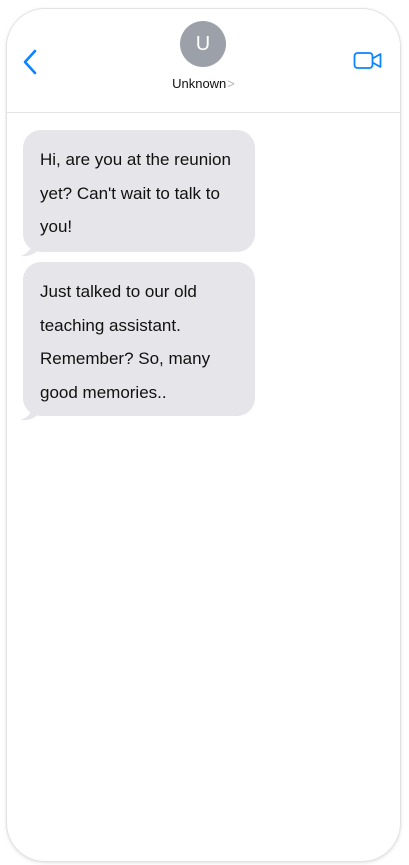 This screenshot has height=865, width=409. I want to click on back-button, so click(31, 62).